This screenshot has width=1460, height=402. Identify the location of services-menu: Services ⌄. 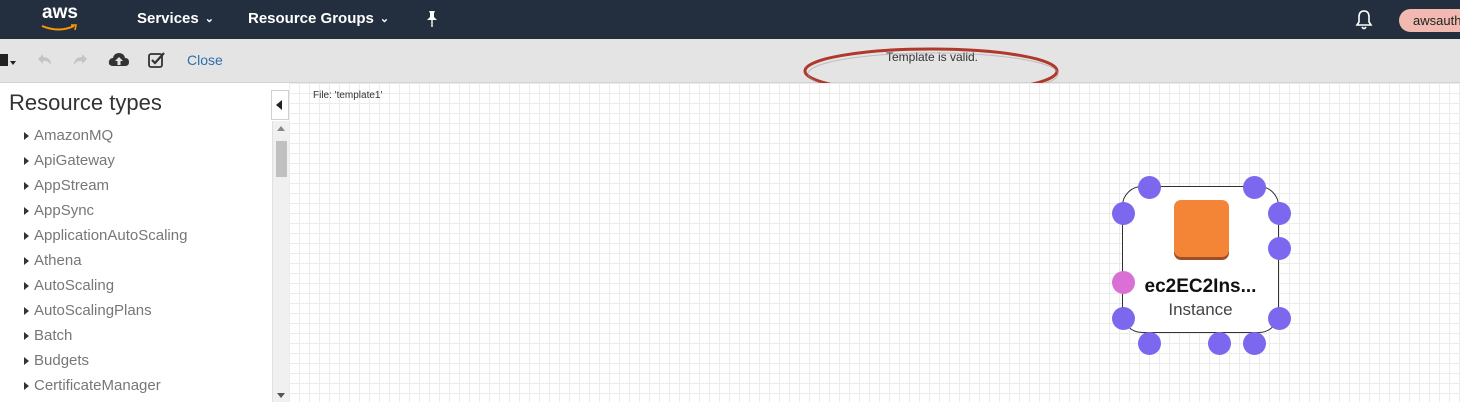
(175, 18).